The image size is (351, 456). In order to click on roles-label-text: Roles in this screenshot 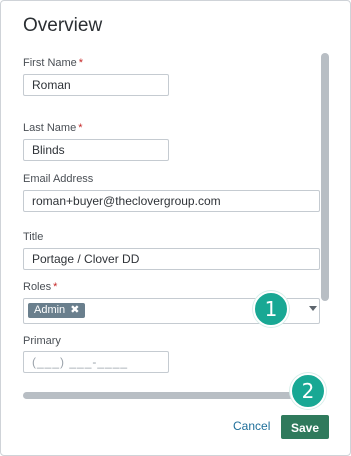, I will do `click(37, 287)`.